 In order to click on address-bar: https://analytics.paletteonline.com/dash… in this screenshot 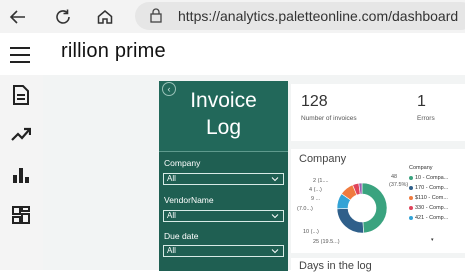, I will do `click(300, 16)`.